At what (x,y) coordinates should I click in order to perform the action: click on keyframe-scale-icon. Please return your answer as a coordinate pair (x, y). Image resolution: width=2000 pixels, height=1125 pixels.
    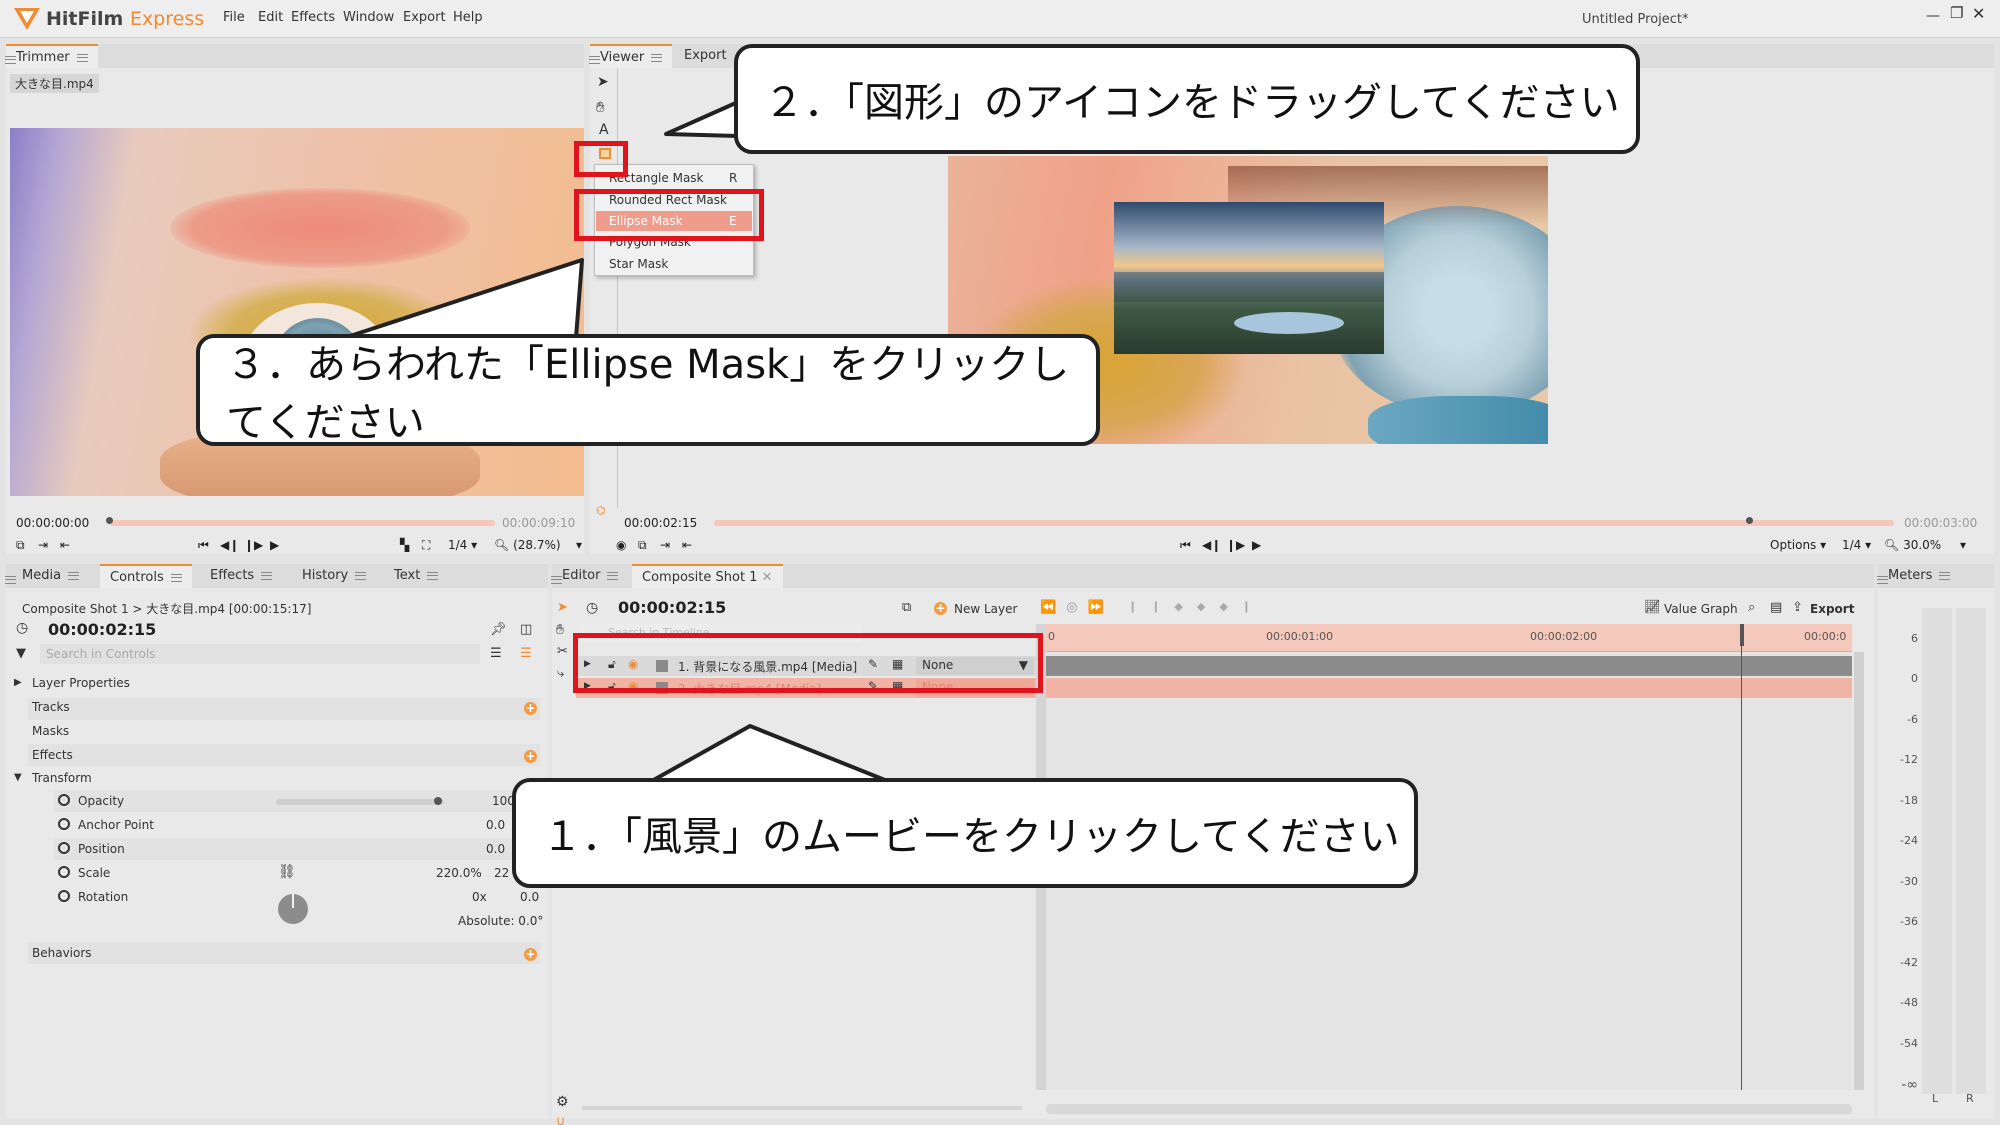
    Looking at the image, I should click on (64, 872).